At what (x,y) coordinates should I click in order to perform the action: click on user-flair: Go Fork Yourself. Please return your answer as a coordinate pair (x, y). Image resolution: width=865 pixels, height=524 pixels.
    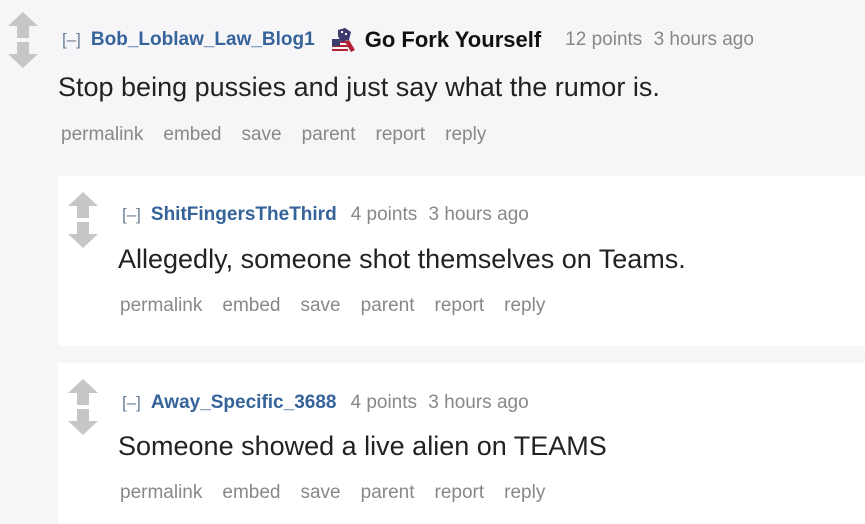
    Looking at the image, I should click on (435, 40).